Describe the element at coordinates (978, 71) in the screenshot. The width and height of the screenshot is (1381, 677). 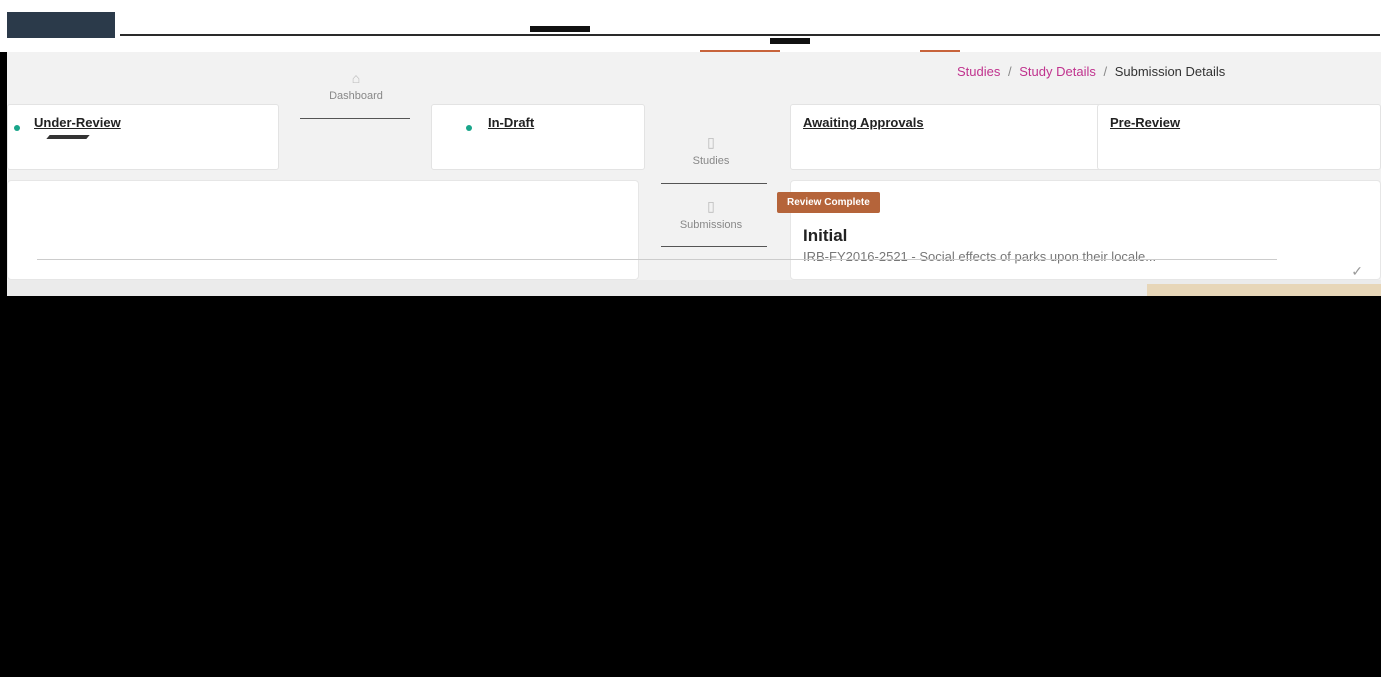
I see `breadcrumb-studies: Studies` at that location.